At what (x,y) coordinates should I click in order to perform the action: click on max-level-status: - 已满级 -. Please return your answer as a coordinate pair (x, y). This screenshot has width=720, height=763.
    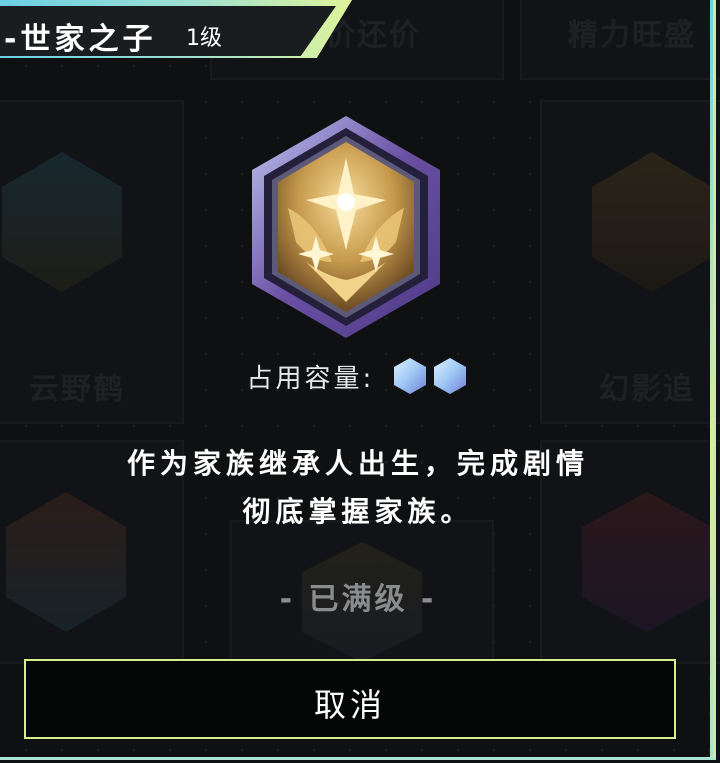
    Looking at the image, I should click on (358, 599).